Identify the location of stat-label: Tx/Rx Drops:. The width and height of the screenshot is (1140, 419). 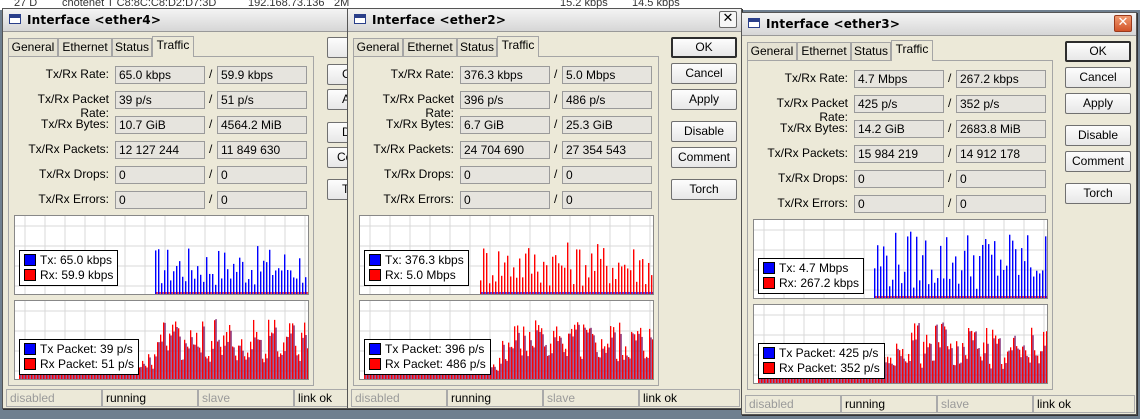
(418, 174).